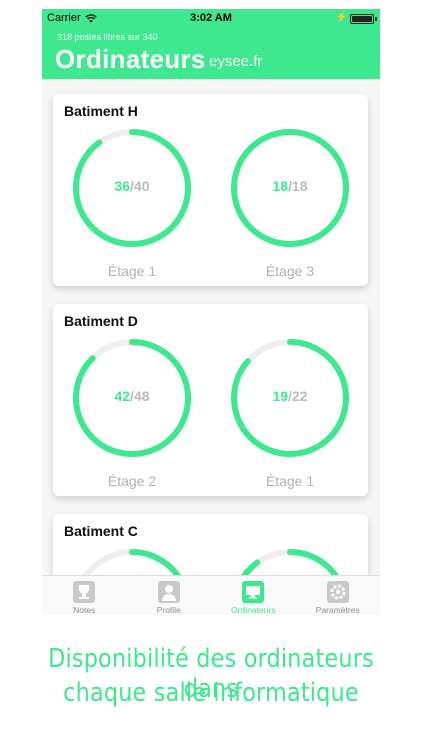 The width and height of the screenshot is (422, 750). What do you see at coordinates (101, 531) in the screenshot?
I see `building-name: Batiment C` at bounding box center [101, 531].